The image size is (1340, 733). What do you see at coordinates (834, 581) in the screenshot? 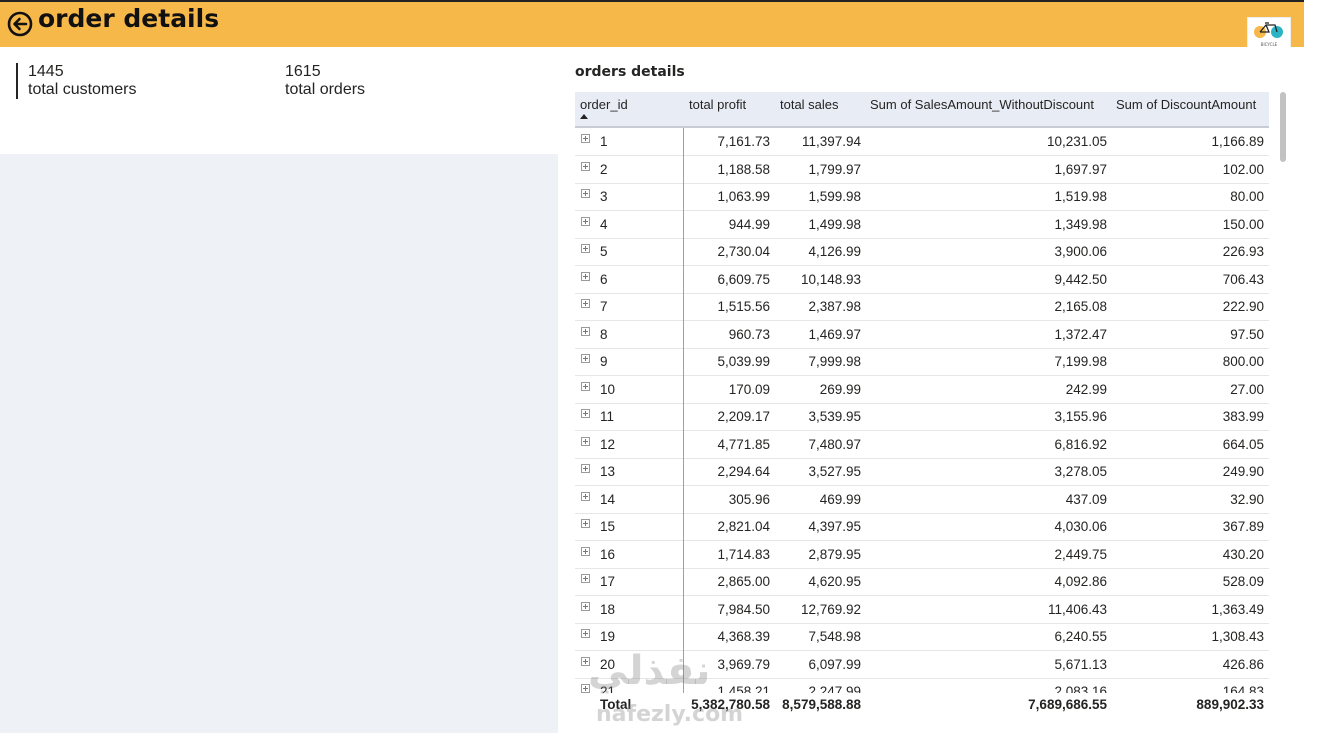
I see `cell-total-sales: 4,620.95` at bounding box center [834, 581].